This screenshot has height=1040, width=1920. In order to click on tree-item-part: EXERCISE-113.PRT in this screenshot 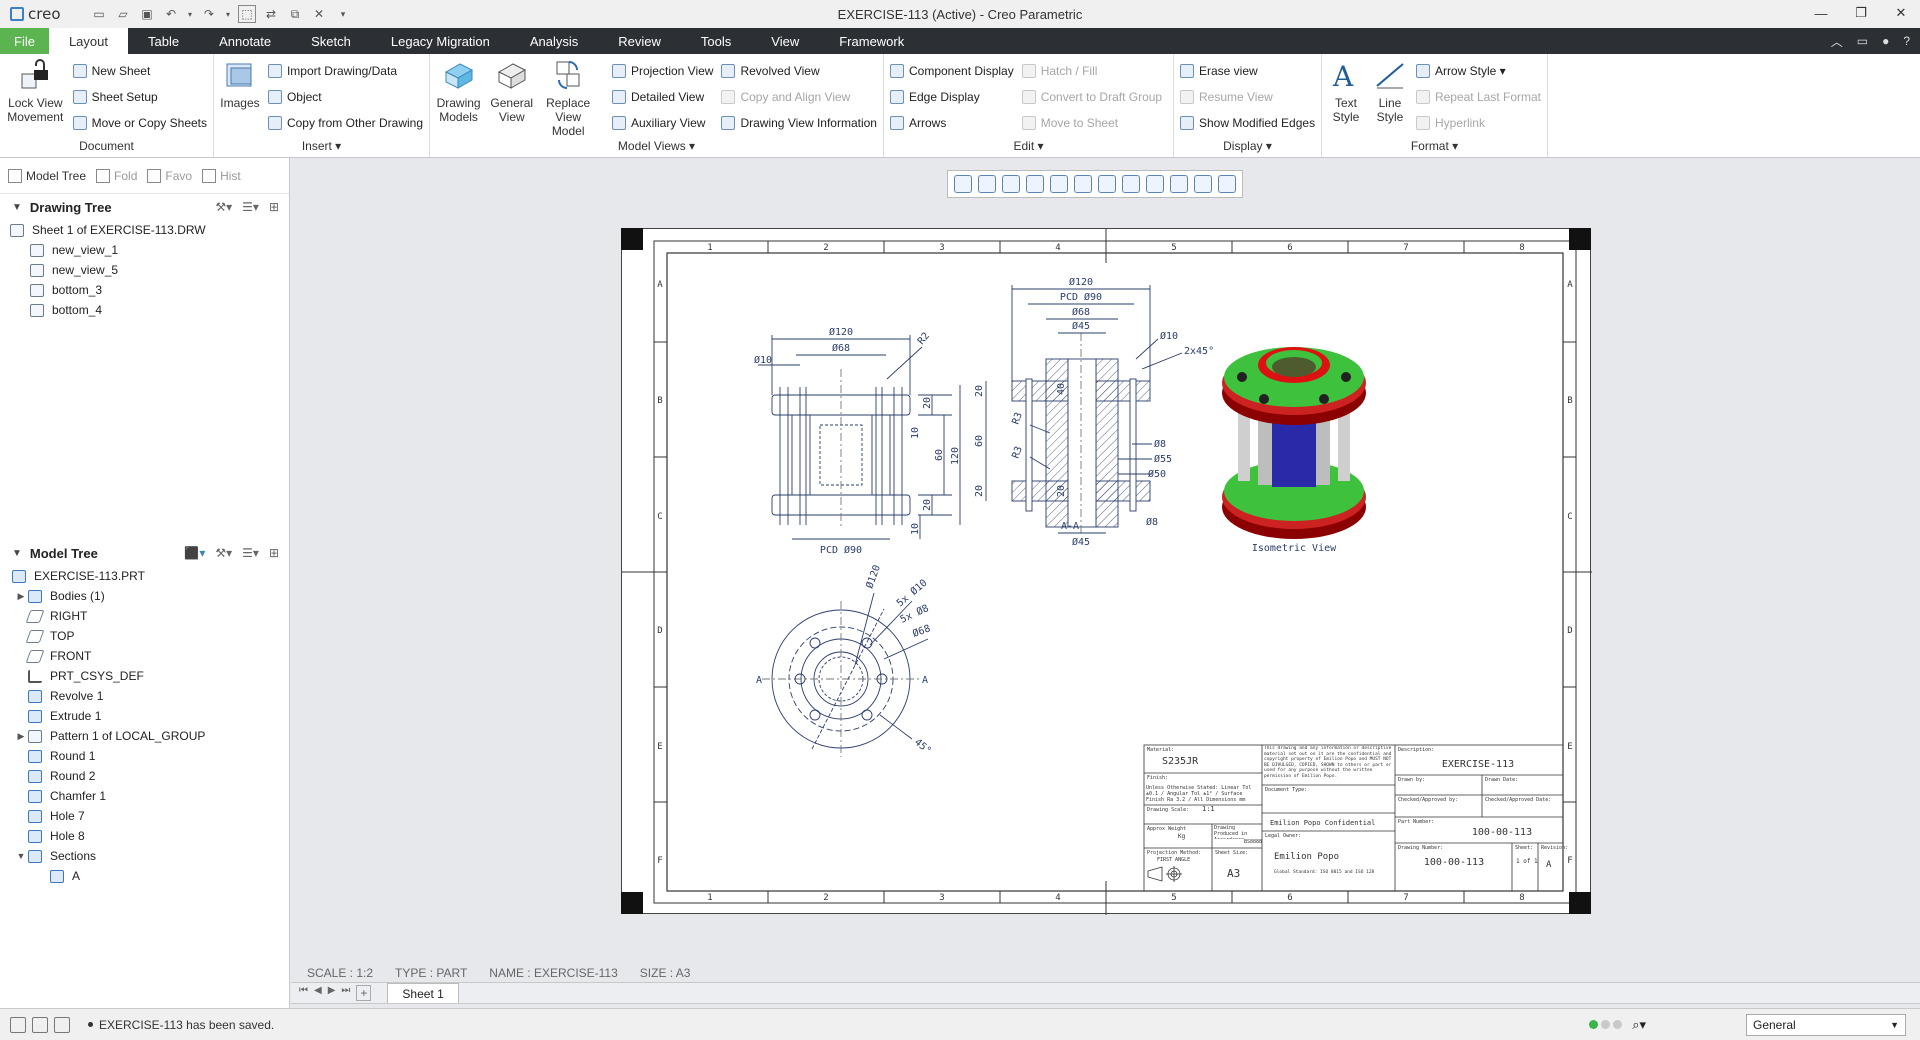, I will do `click(144, 576)`.